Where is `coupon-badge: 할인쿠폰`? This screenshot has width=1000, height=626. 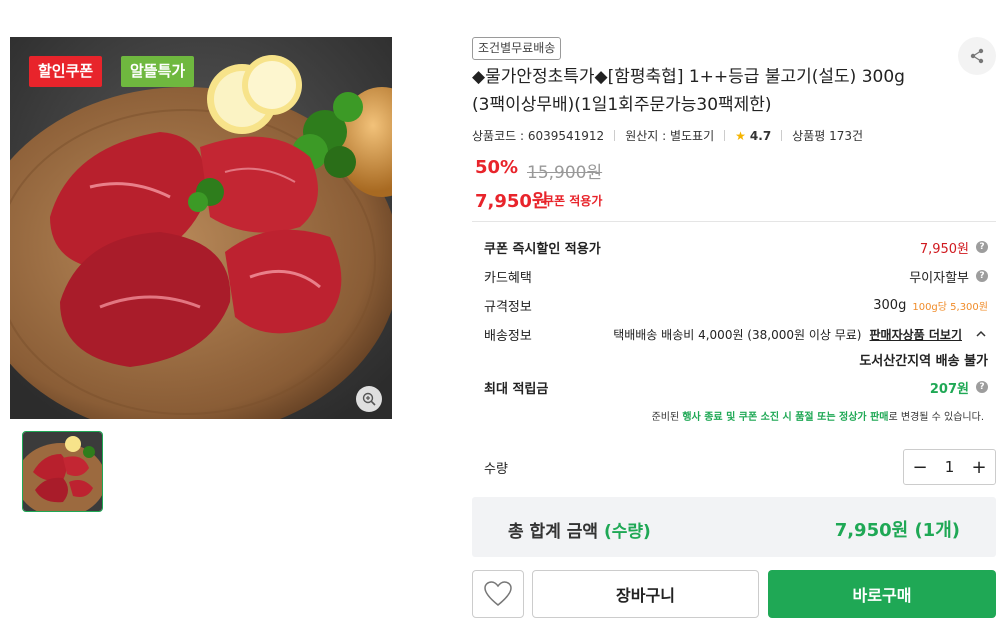
coupon-badge: 할인쿠폰 is located at coordinates (66, 71).